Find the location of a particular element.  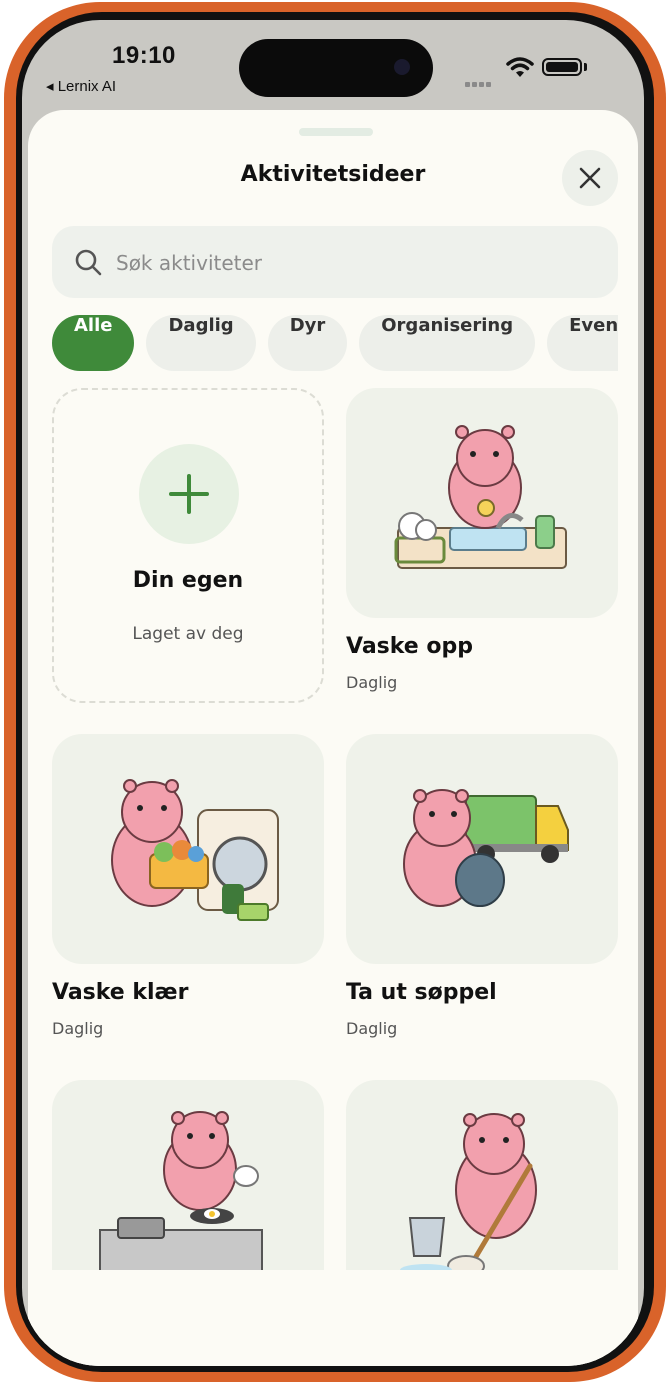

activity-name: Vaske klær is located at coordinates (120, 992).